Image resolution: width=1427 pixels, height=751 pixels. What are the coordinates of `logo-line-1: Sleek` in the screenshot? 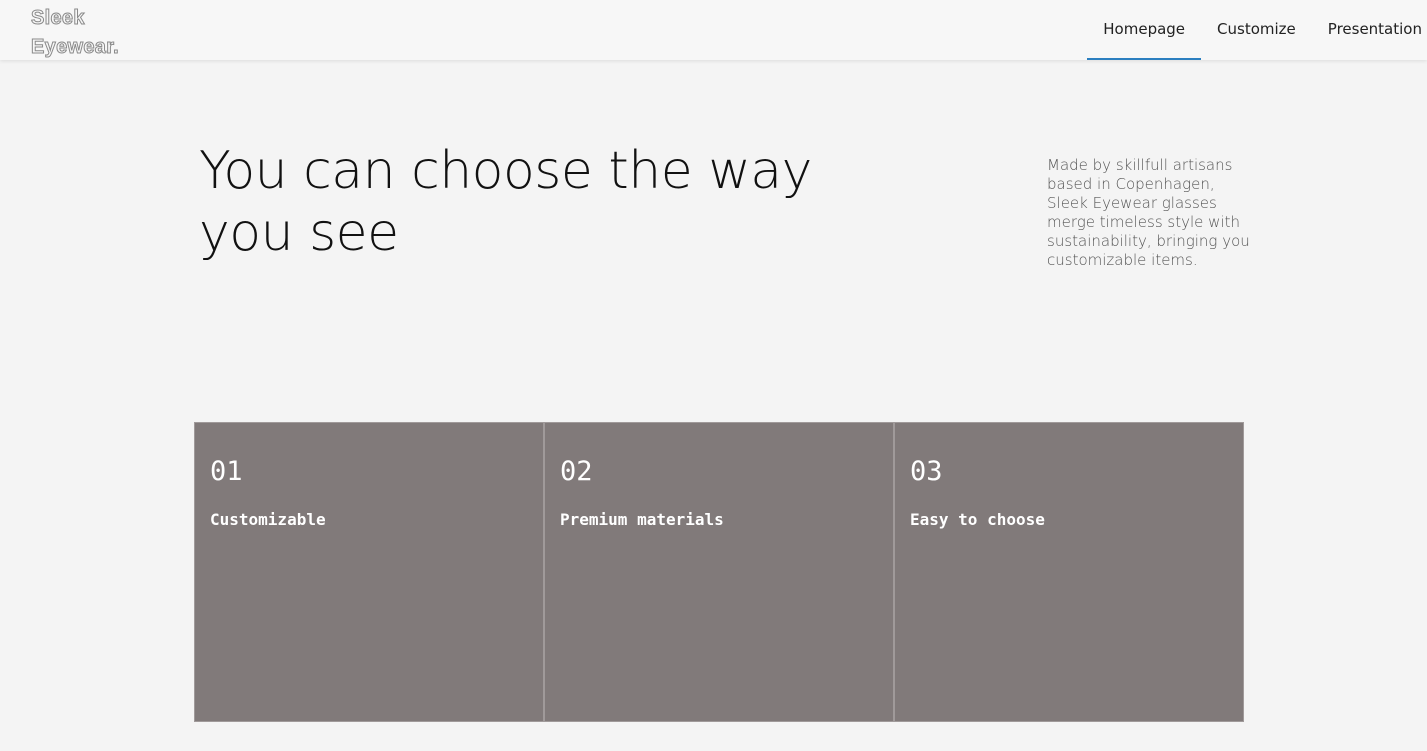 It's located at (57, 18).